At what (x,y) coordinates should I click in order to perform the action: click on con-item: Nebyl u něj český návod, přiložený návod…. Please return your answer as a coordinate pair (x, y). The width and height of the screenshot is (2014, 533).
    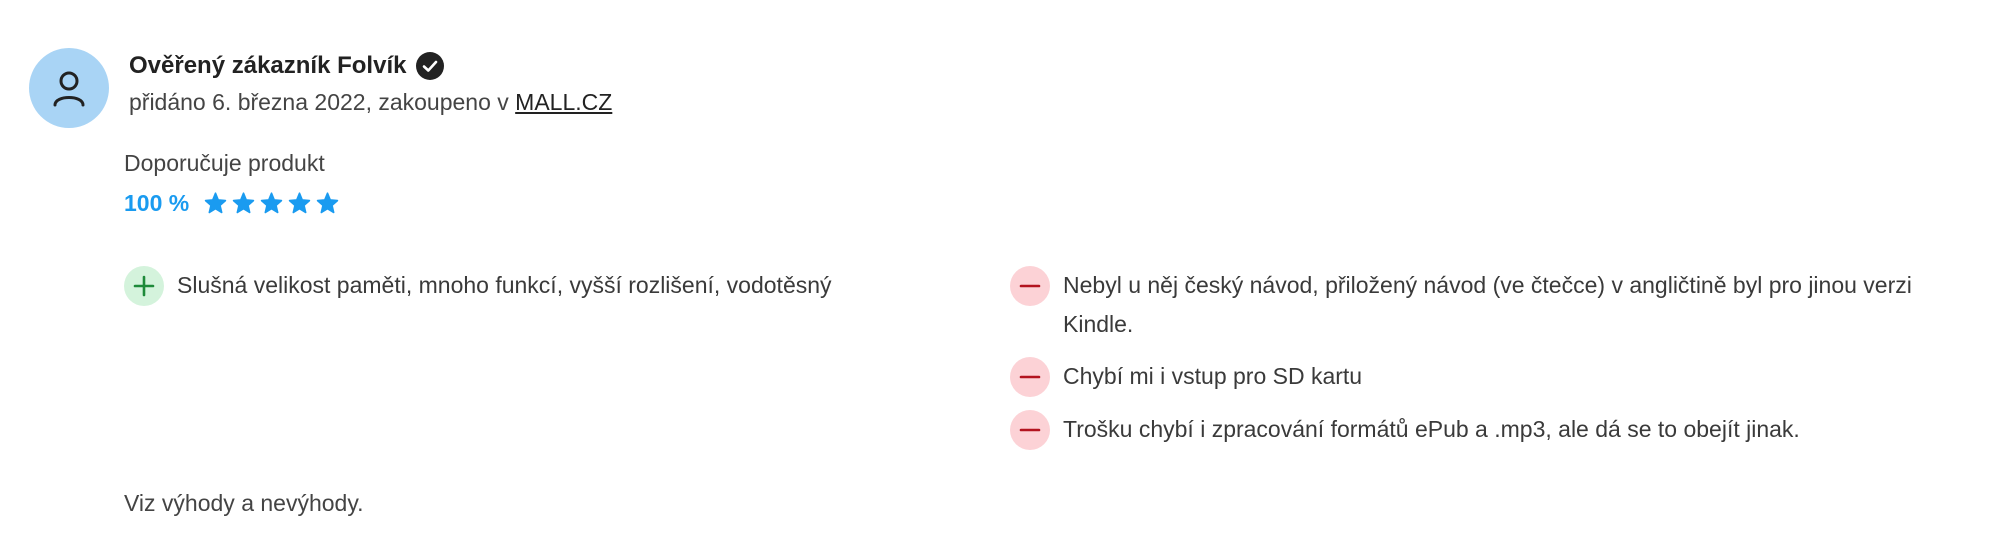
    Looking at the image, I should click on (1475, 305).